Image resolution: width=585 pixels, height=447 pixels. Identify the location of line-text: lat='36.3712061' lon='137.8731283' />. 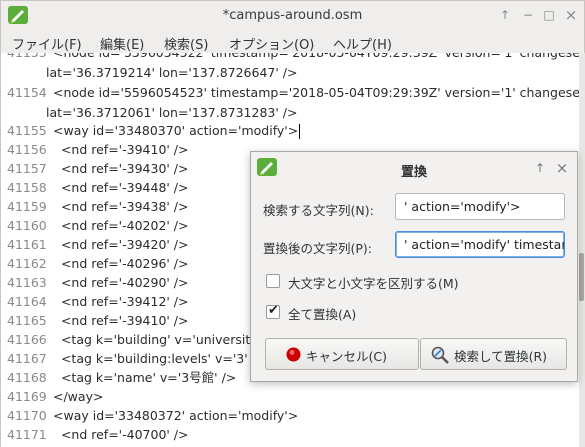
(172, 112).